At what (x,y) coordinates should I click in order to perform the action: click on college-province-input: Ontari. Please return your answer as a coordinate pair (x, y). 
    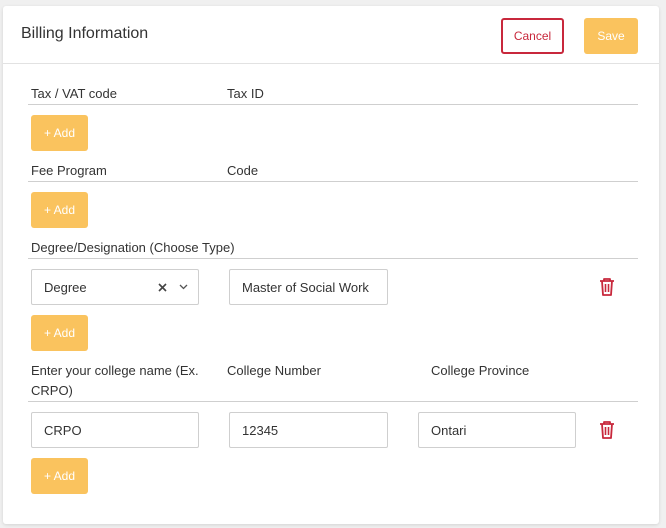
    Looking at the image, I should click on (497, 430).